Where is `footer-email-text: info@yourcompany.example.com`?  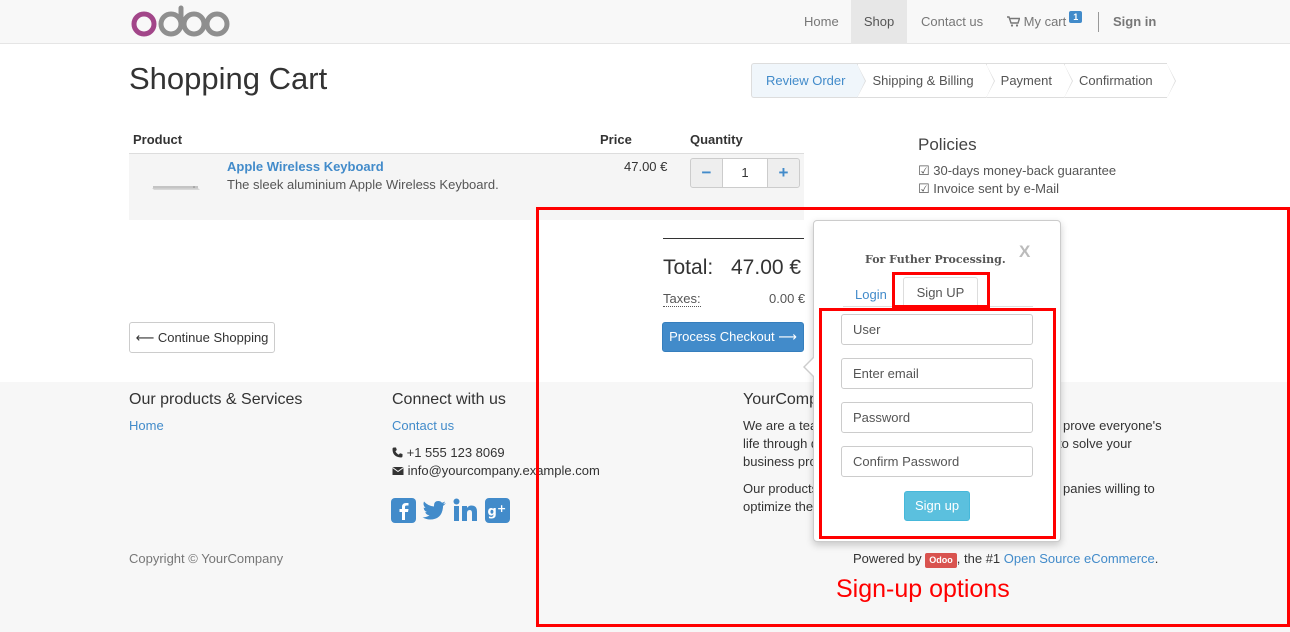 footer-email-text: info@yourcompany.example.com is located at coordinates (503, 470).